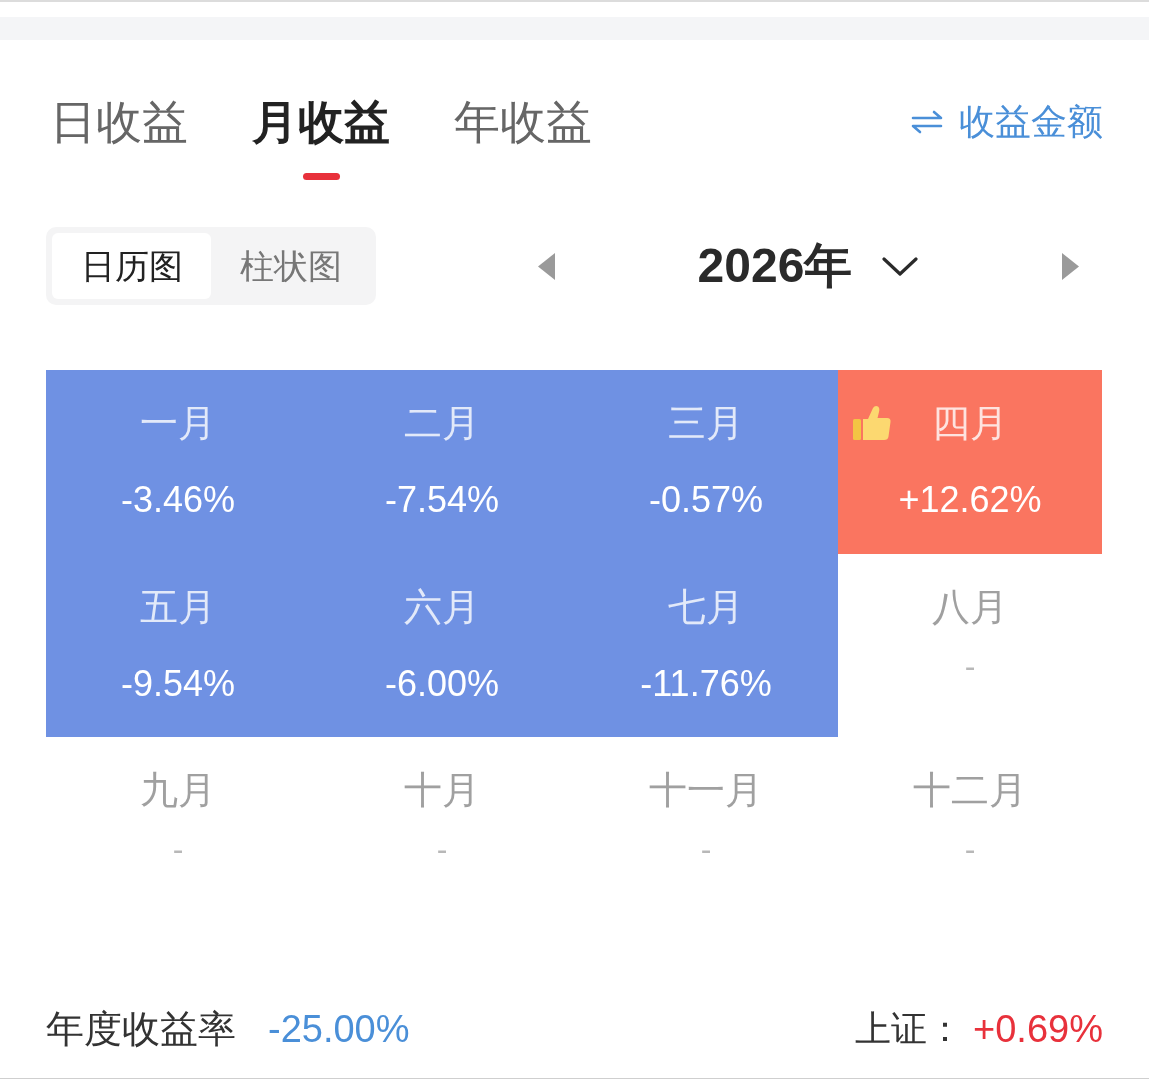  Describe the element at coordinates (706, 790) in the screenshot. I see `month-label: 十一月` at that location.